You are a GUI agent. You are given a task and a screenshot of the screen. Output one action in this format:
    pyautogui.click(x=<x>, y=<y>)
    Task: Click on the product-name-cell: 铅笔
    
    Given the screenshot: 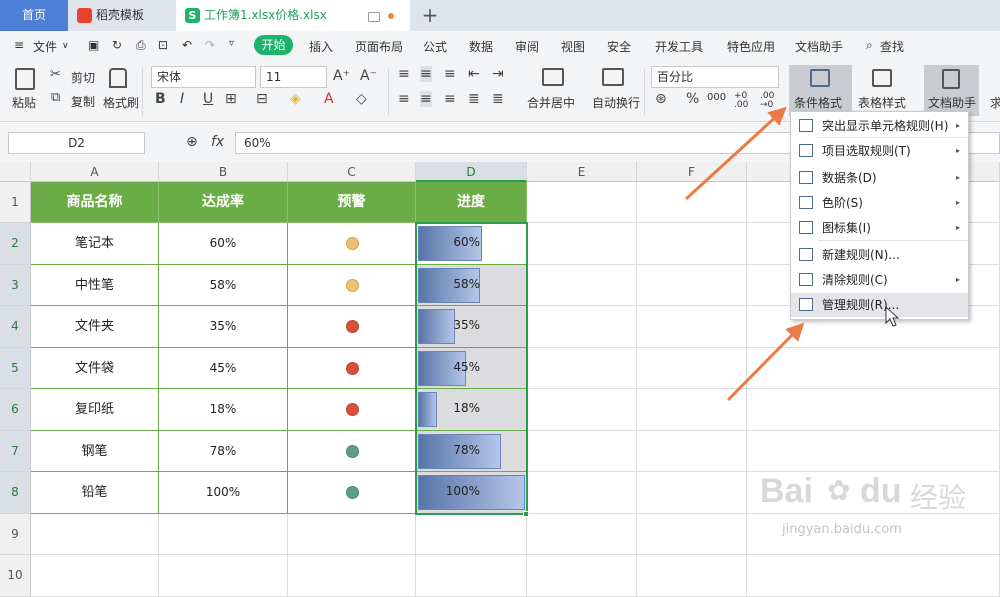 What is the action you would take?
    pyautogui.click(x=95, y=493)
    